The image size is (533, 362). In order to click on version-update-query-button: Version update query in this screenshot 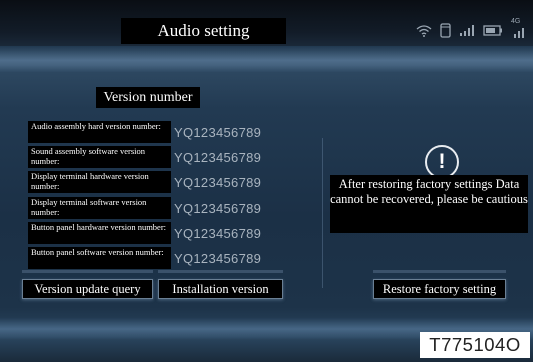, I will do `click(87, 289)`.